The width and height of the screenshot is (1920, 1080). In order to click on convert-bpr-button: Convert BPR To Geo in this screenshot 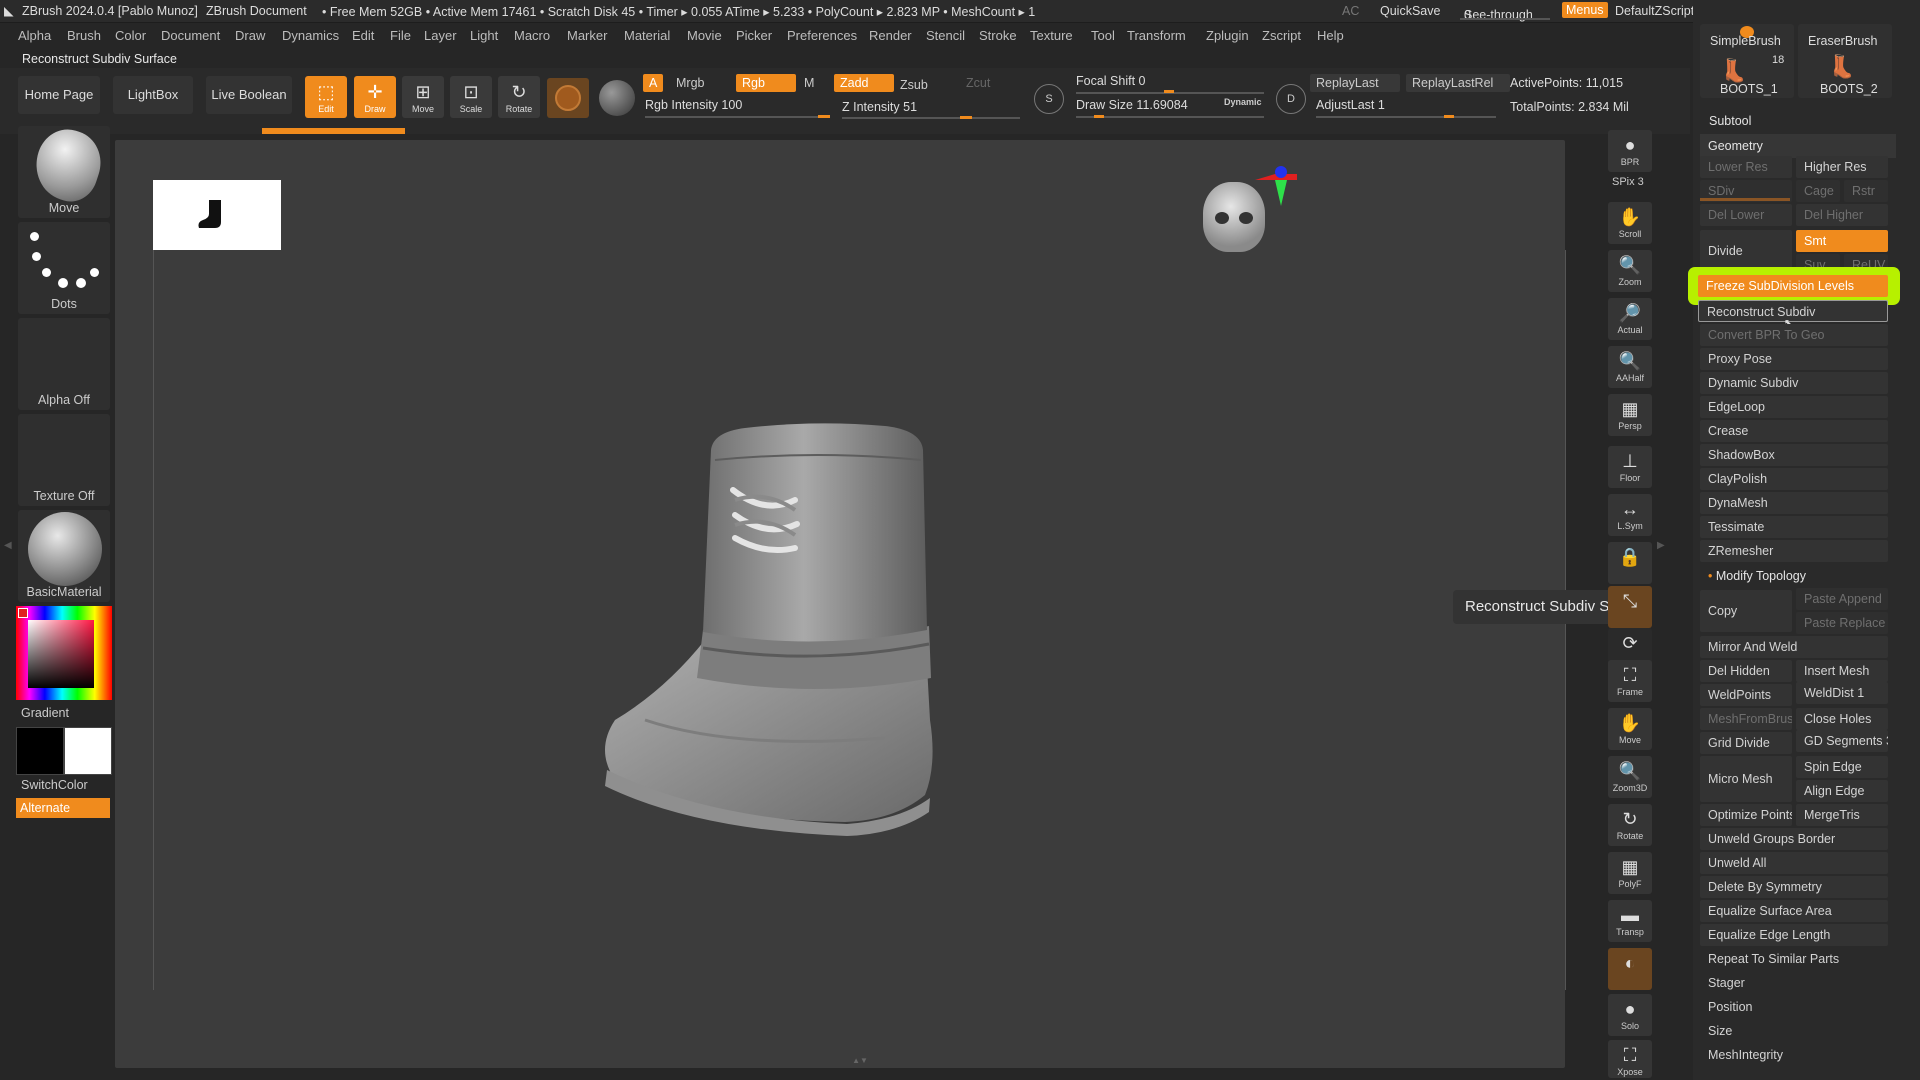, I will do `click(1794, 335)`.